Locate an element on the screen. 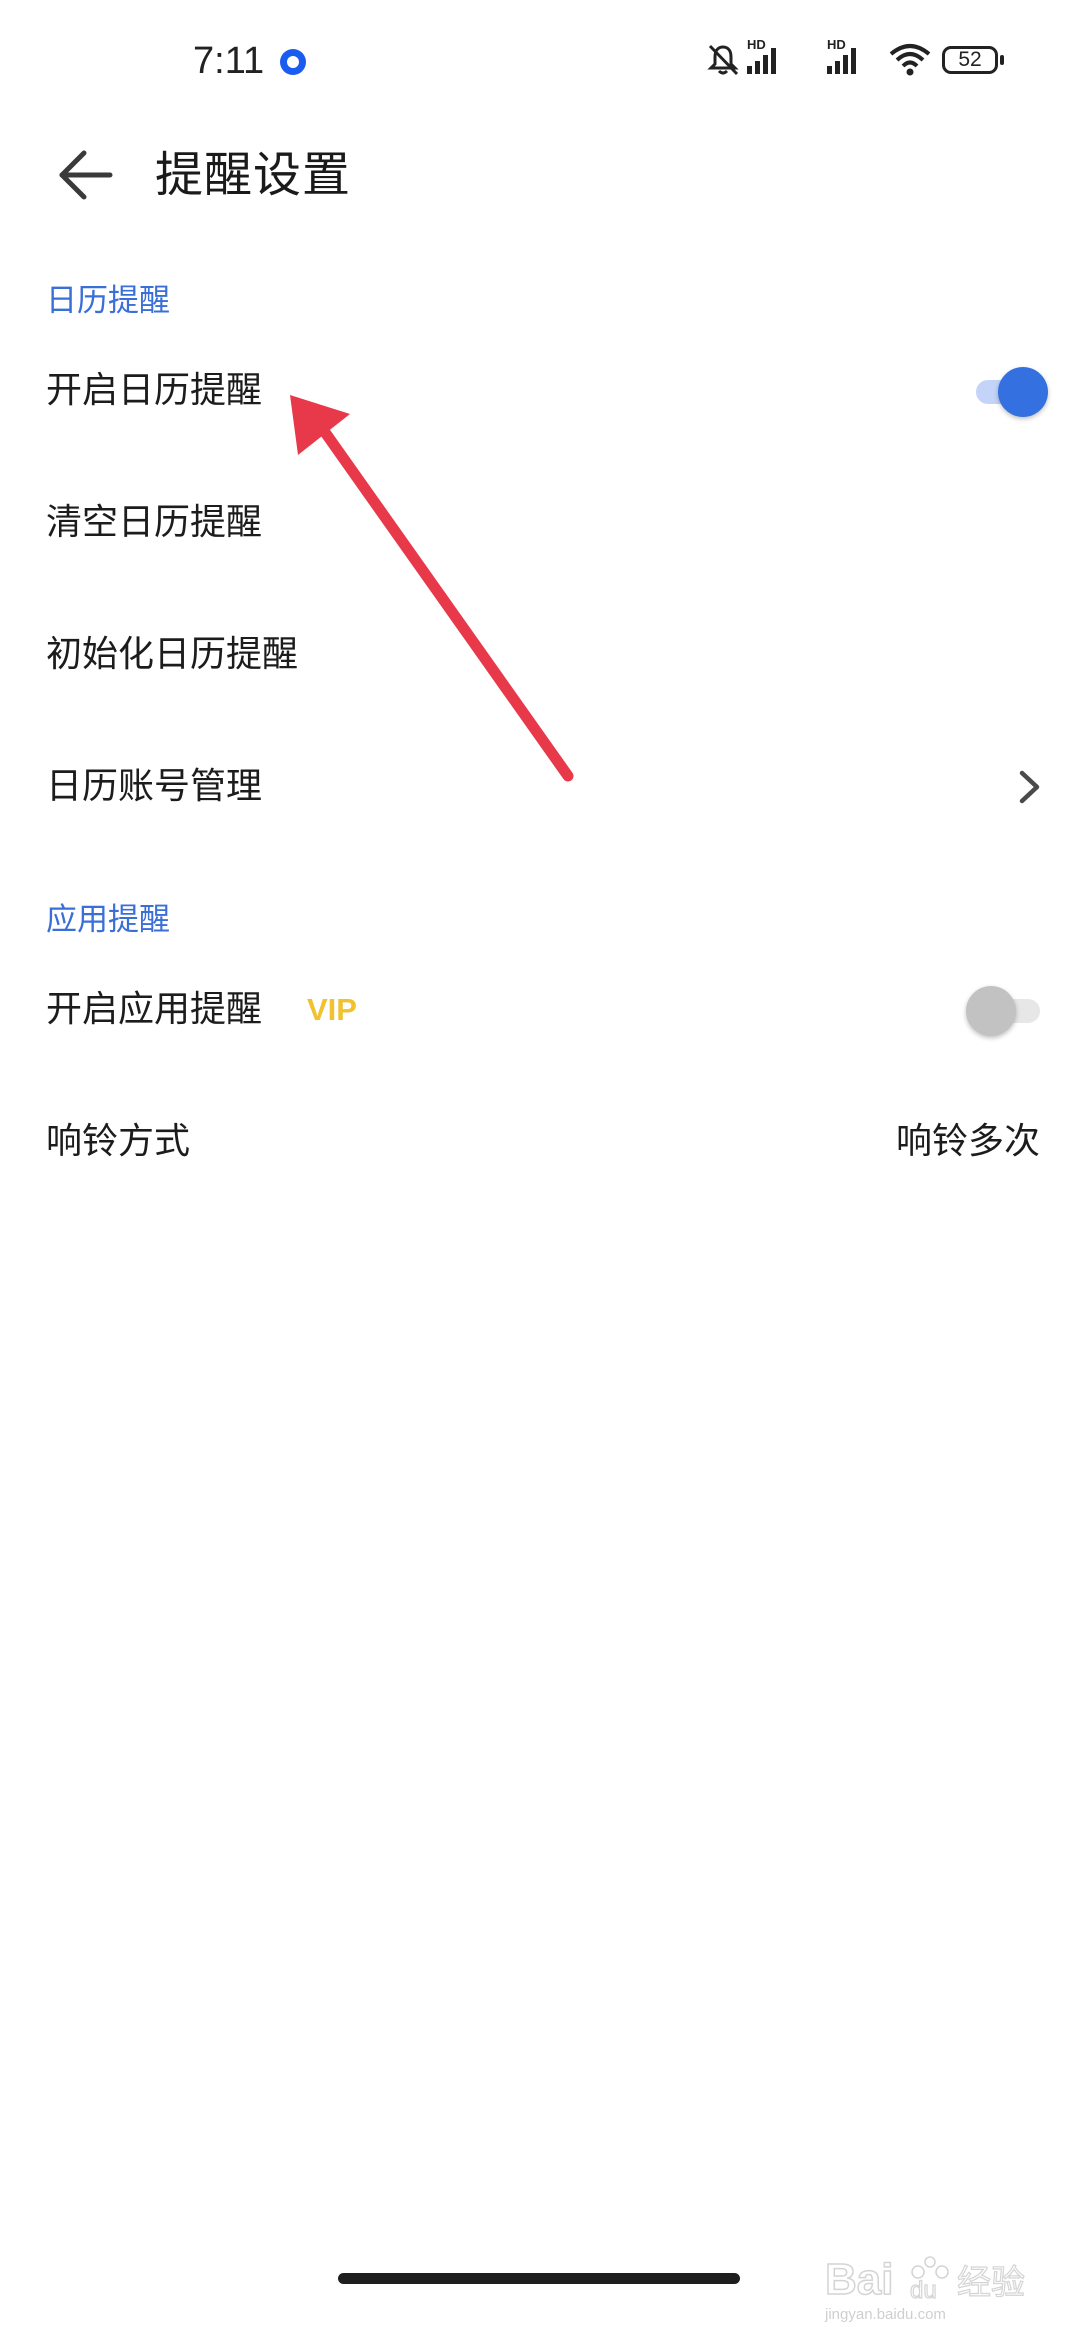 This screenshot has height=2340, width=1080. back-arrow-icon is located at coordinates (86, 175).